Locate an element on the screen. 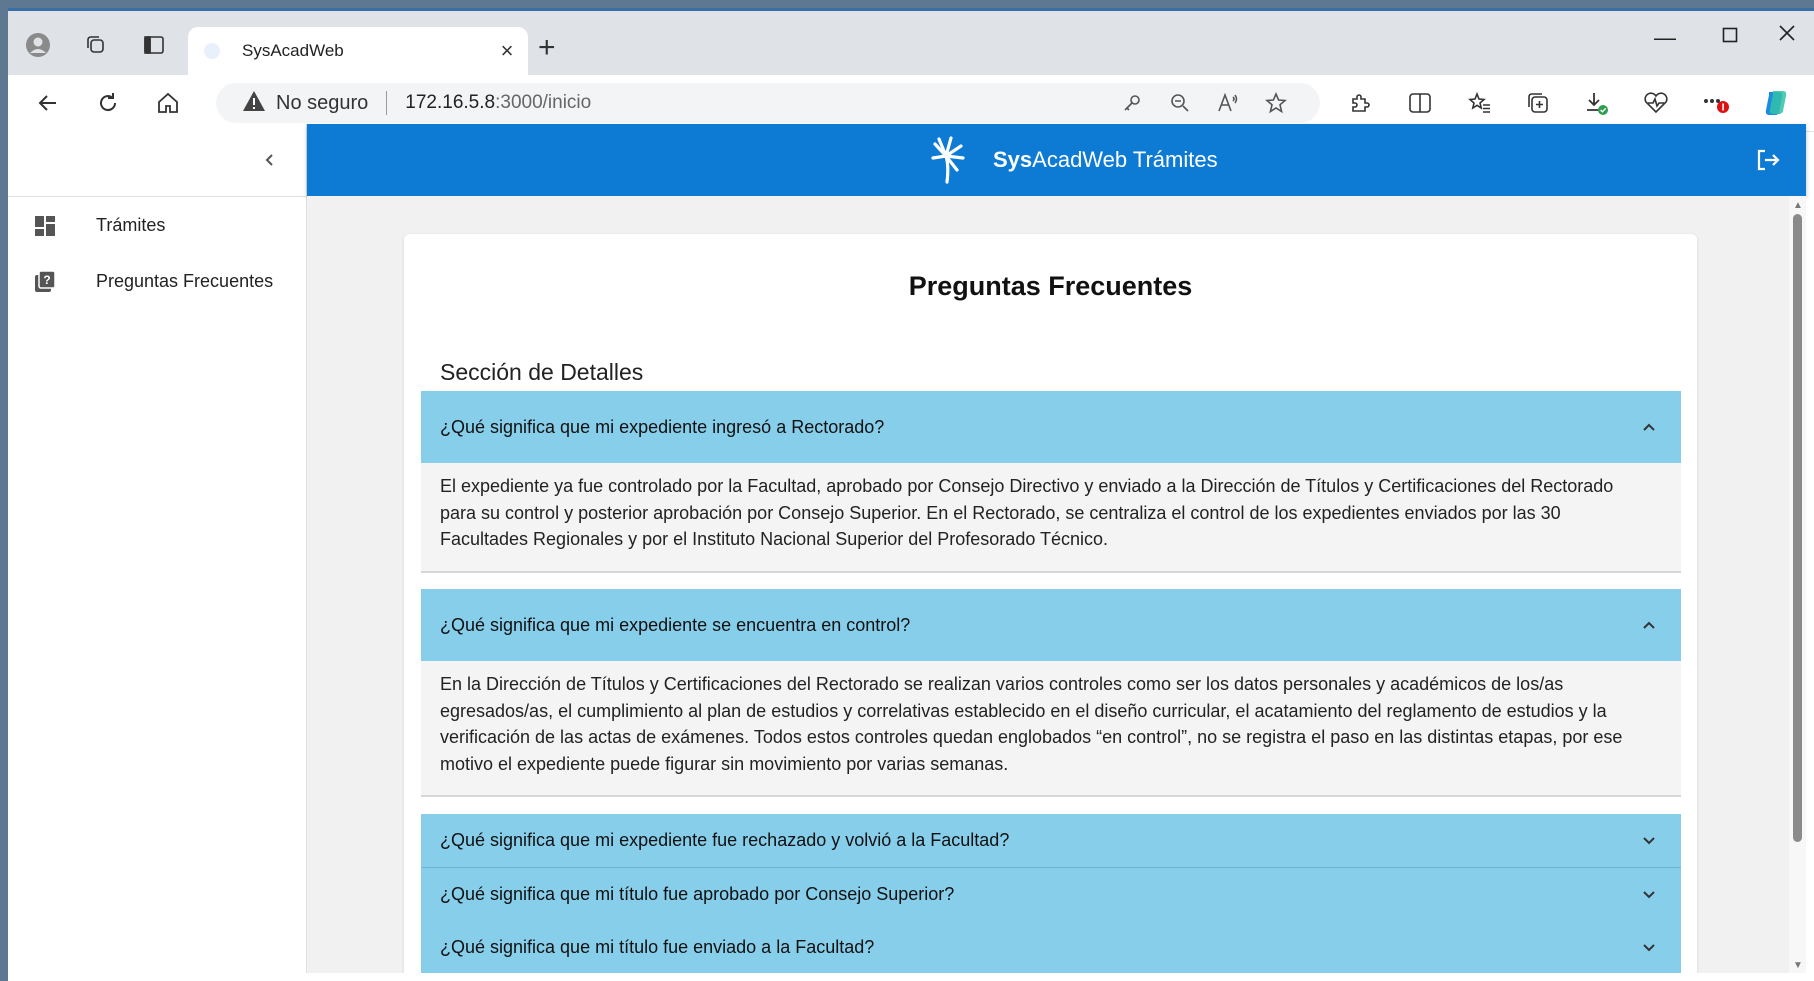 This screenshot has height=981, width=1814. home-icon is located at coordinates (168, 103).